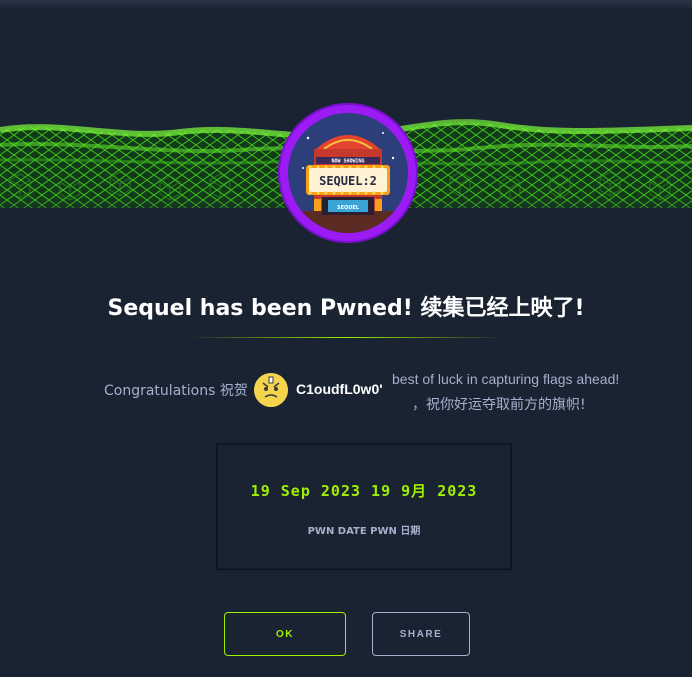 The image size is (692, 677). I want to click on pwned-title: Sequel has been Pwned! 续集已经上映了!, so click(346, 308).